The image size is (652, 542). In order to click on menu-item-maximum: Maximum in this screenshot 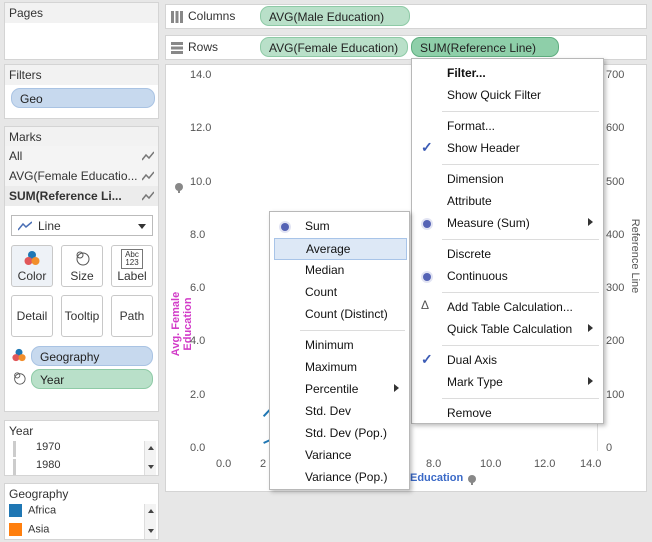, I will do `click(339, 368)`.